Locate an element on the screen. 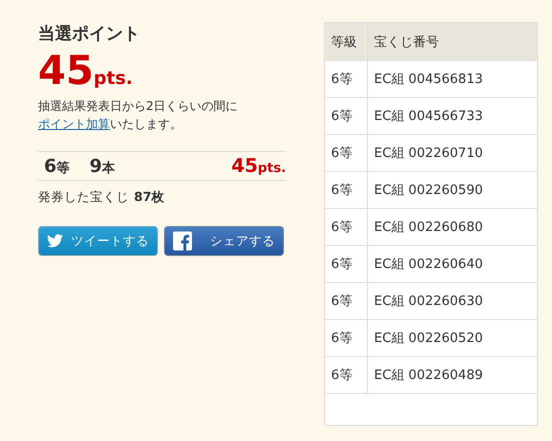 The width and height of the screenshot is (552, 441). count-unit: 本 is located at coordinates (109, 168).